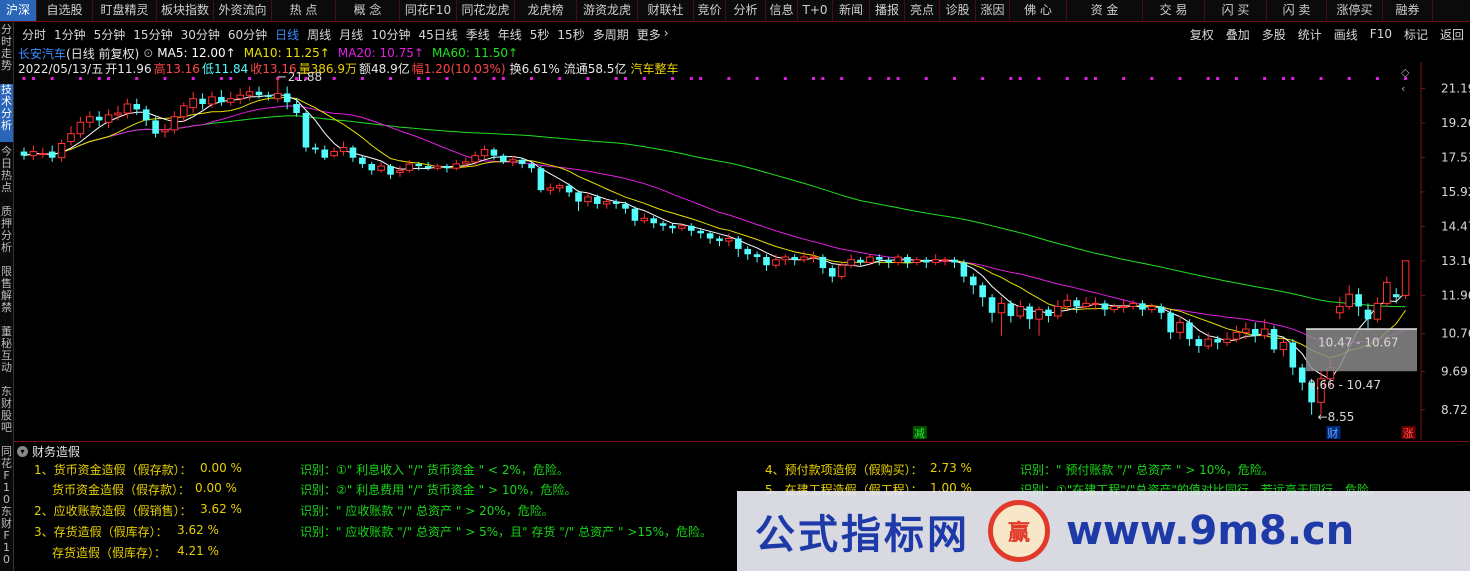 The width and height of the screenshot is (1470, 571). I want to click on top-tab-26: 涨停买, so click(1355, 10).